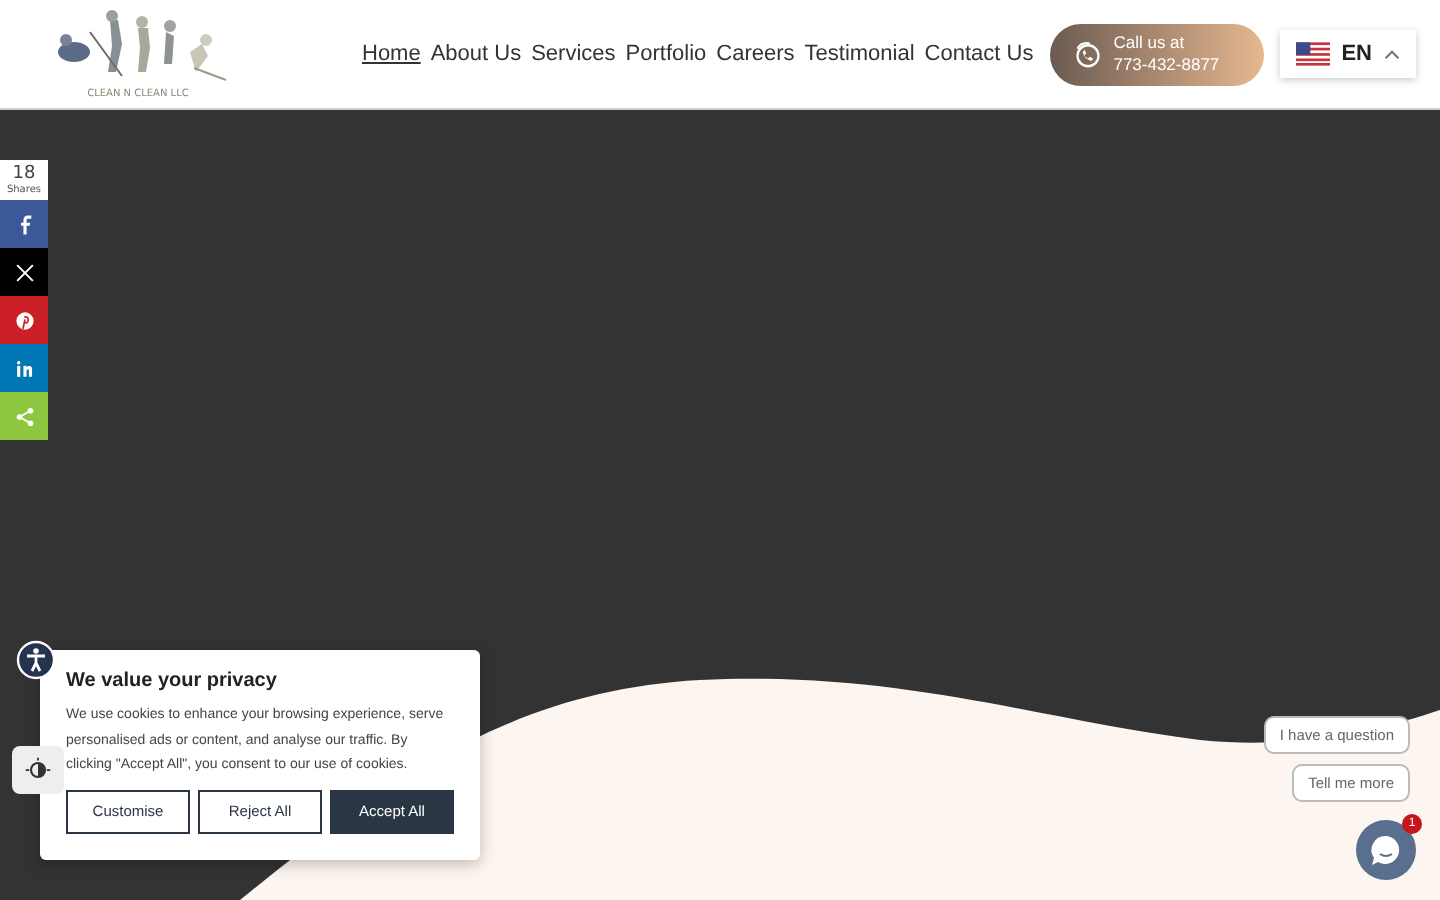  What do you see at coordinates (1087, 54) in the screenshot?
I see `phone-icon` at bounding box center [1087, 54].